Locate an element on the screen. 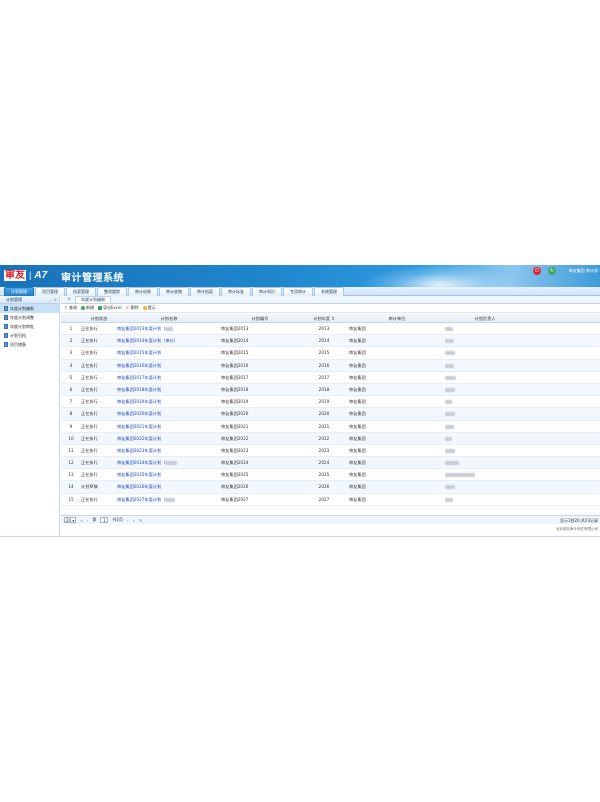 This screenshot has width=600, height=802. table-row: 2 正在执行 审友集团2014年度计划（审计） 审友集团2014 2014 审友集团 is located at coordinates (330, 341).